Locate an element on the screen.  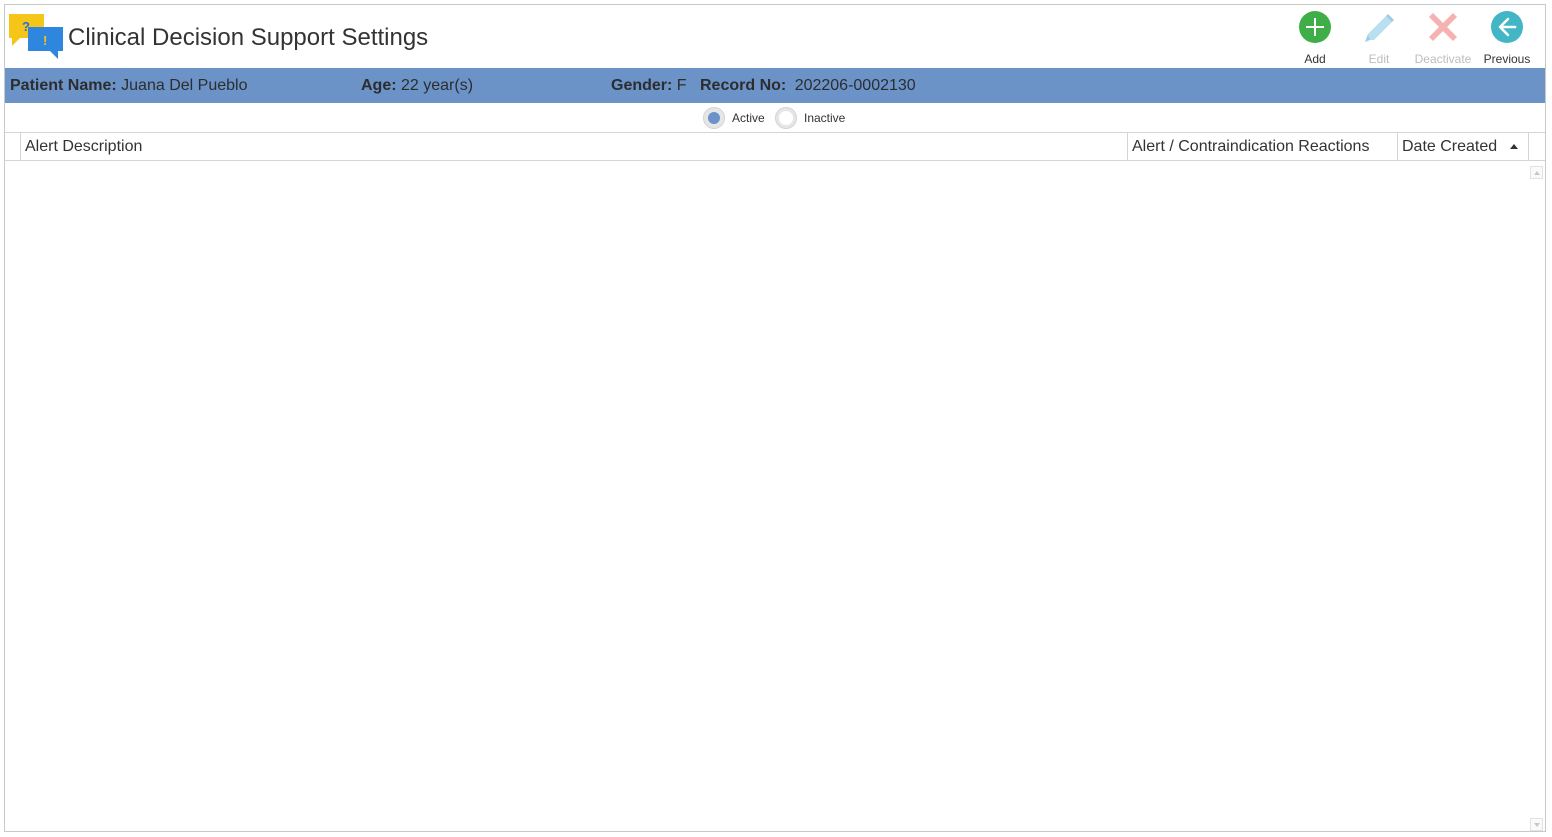
page-title: Clinical Decision Support Settings is located at coordinates (248, 37).